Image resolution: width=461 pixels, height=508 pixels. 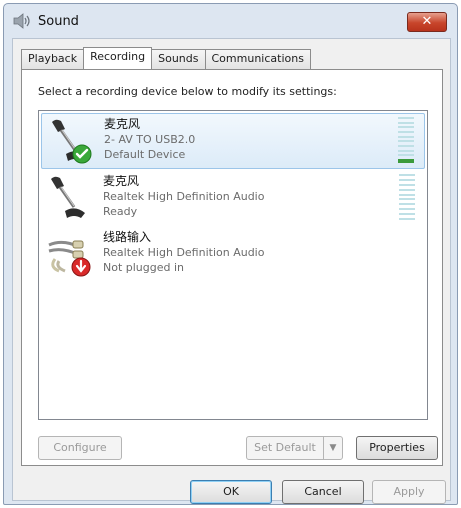 What do you see at coordinates (397, 448) in the screenshot?
I see `properties-button: Properties` at bounding box center [397, 448].